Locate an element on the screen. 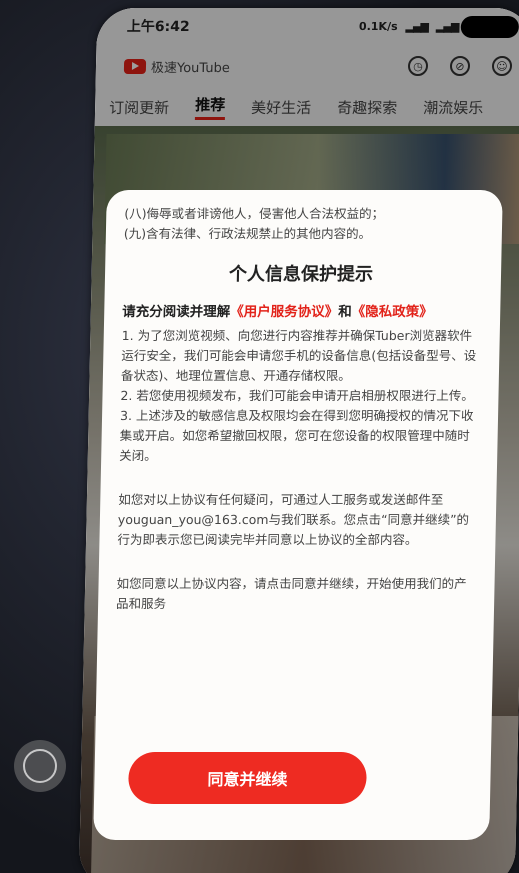 This screenshot has width=519, height=873. user-agreement-link: 《用户服务协议》 is located at coordinates (284, 312).